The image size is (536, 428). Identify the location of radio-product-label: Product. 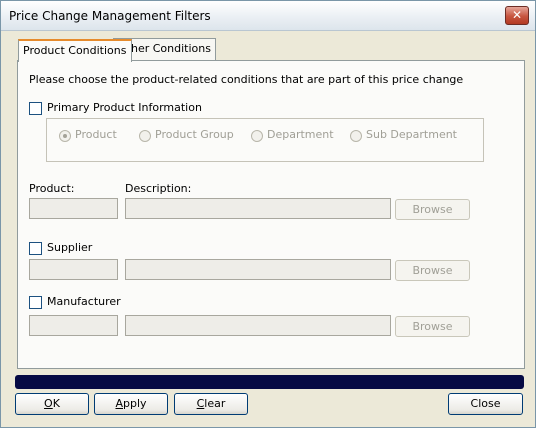
(96, 134).